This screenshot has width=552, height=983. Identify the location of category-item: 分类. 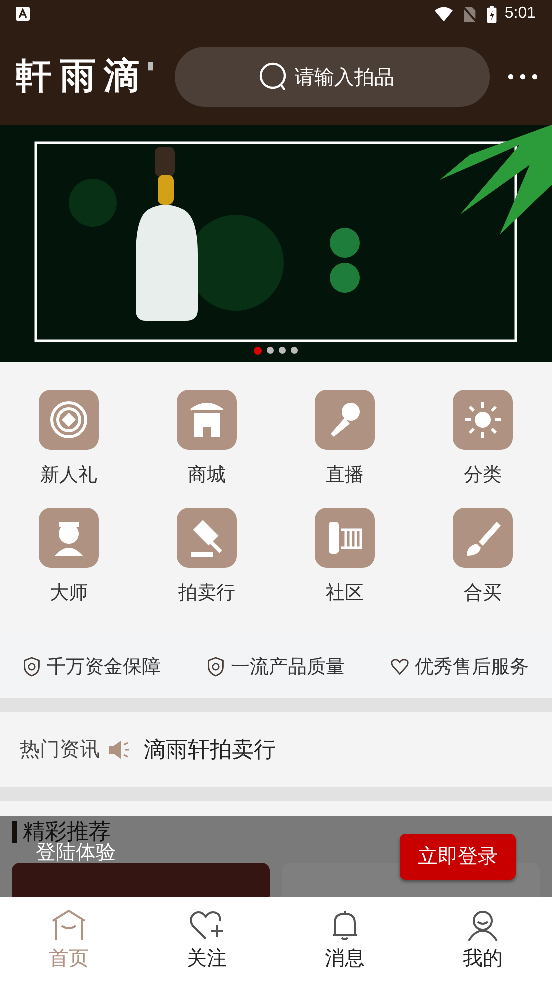
(483, 439).